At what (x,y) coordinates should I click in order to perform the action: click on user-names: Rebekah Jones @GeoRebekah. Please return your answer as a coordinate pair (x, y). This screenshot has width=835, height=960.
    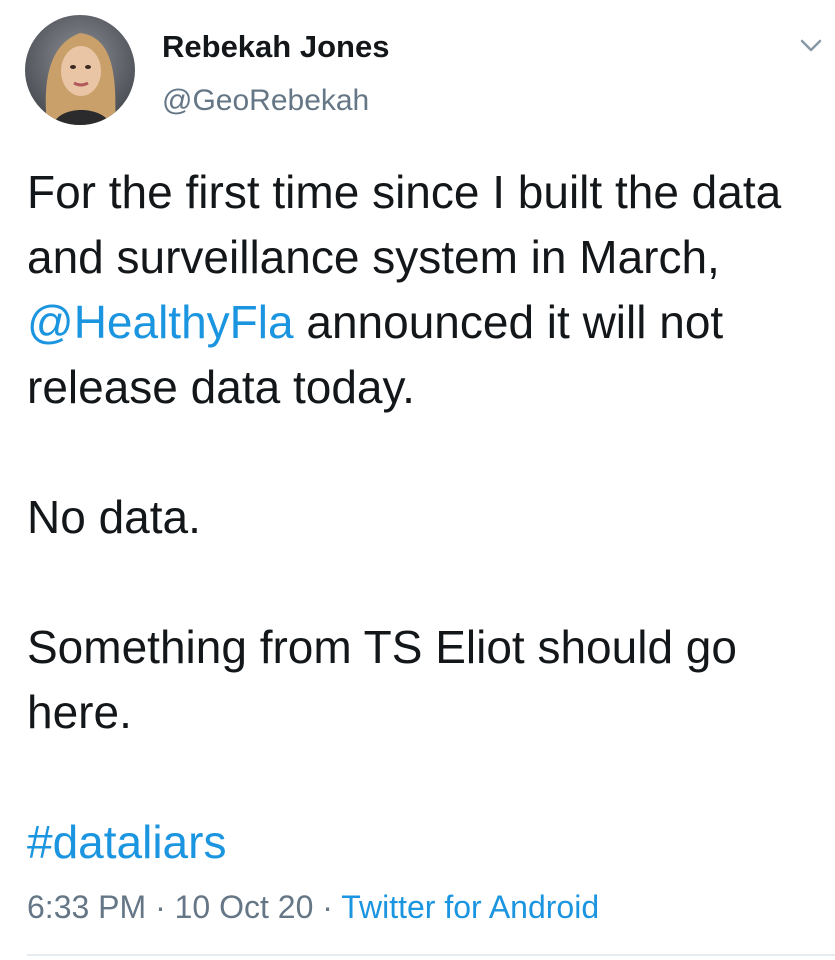
    Looking at the image, I should click on (275, 74).